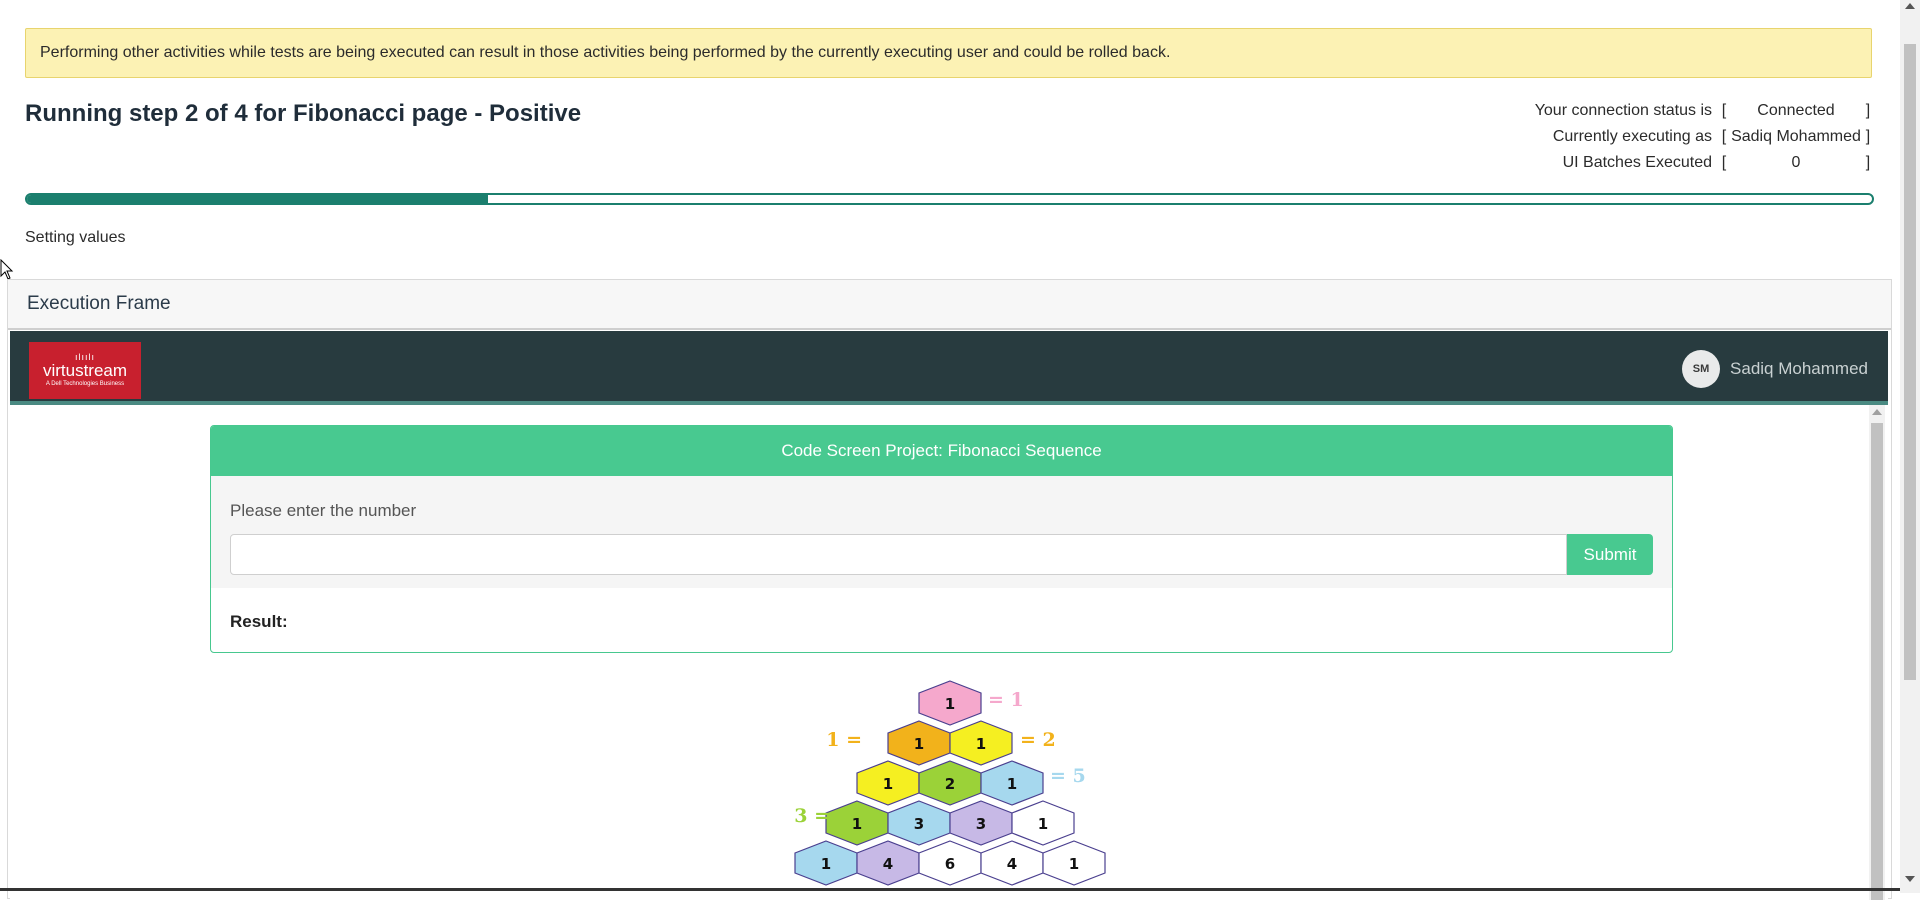  I want to click on hex-number: 6, so click(950, 864).